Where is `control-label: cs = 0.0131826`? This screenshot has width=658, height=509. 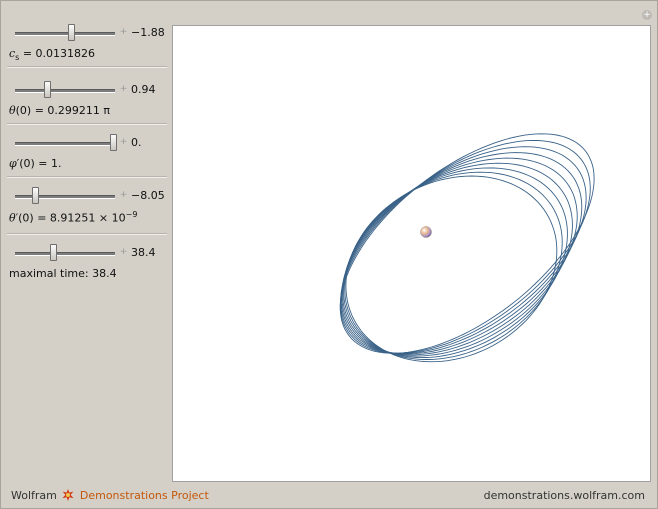
control-label: cs = 0.0131826 is located at coordinates (52, 55).